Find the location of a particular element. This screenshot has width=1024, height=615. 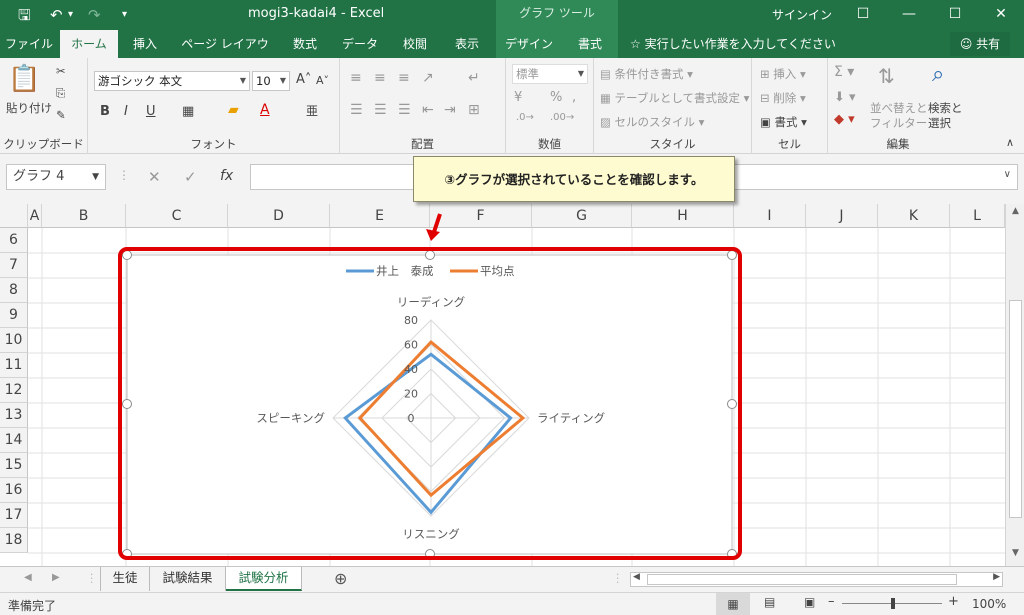

merge-center-icon: ⊞ is located at coordinates (474, 110).